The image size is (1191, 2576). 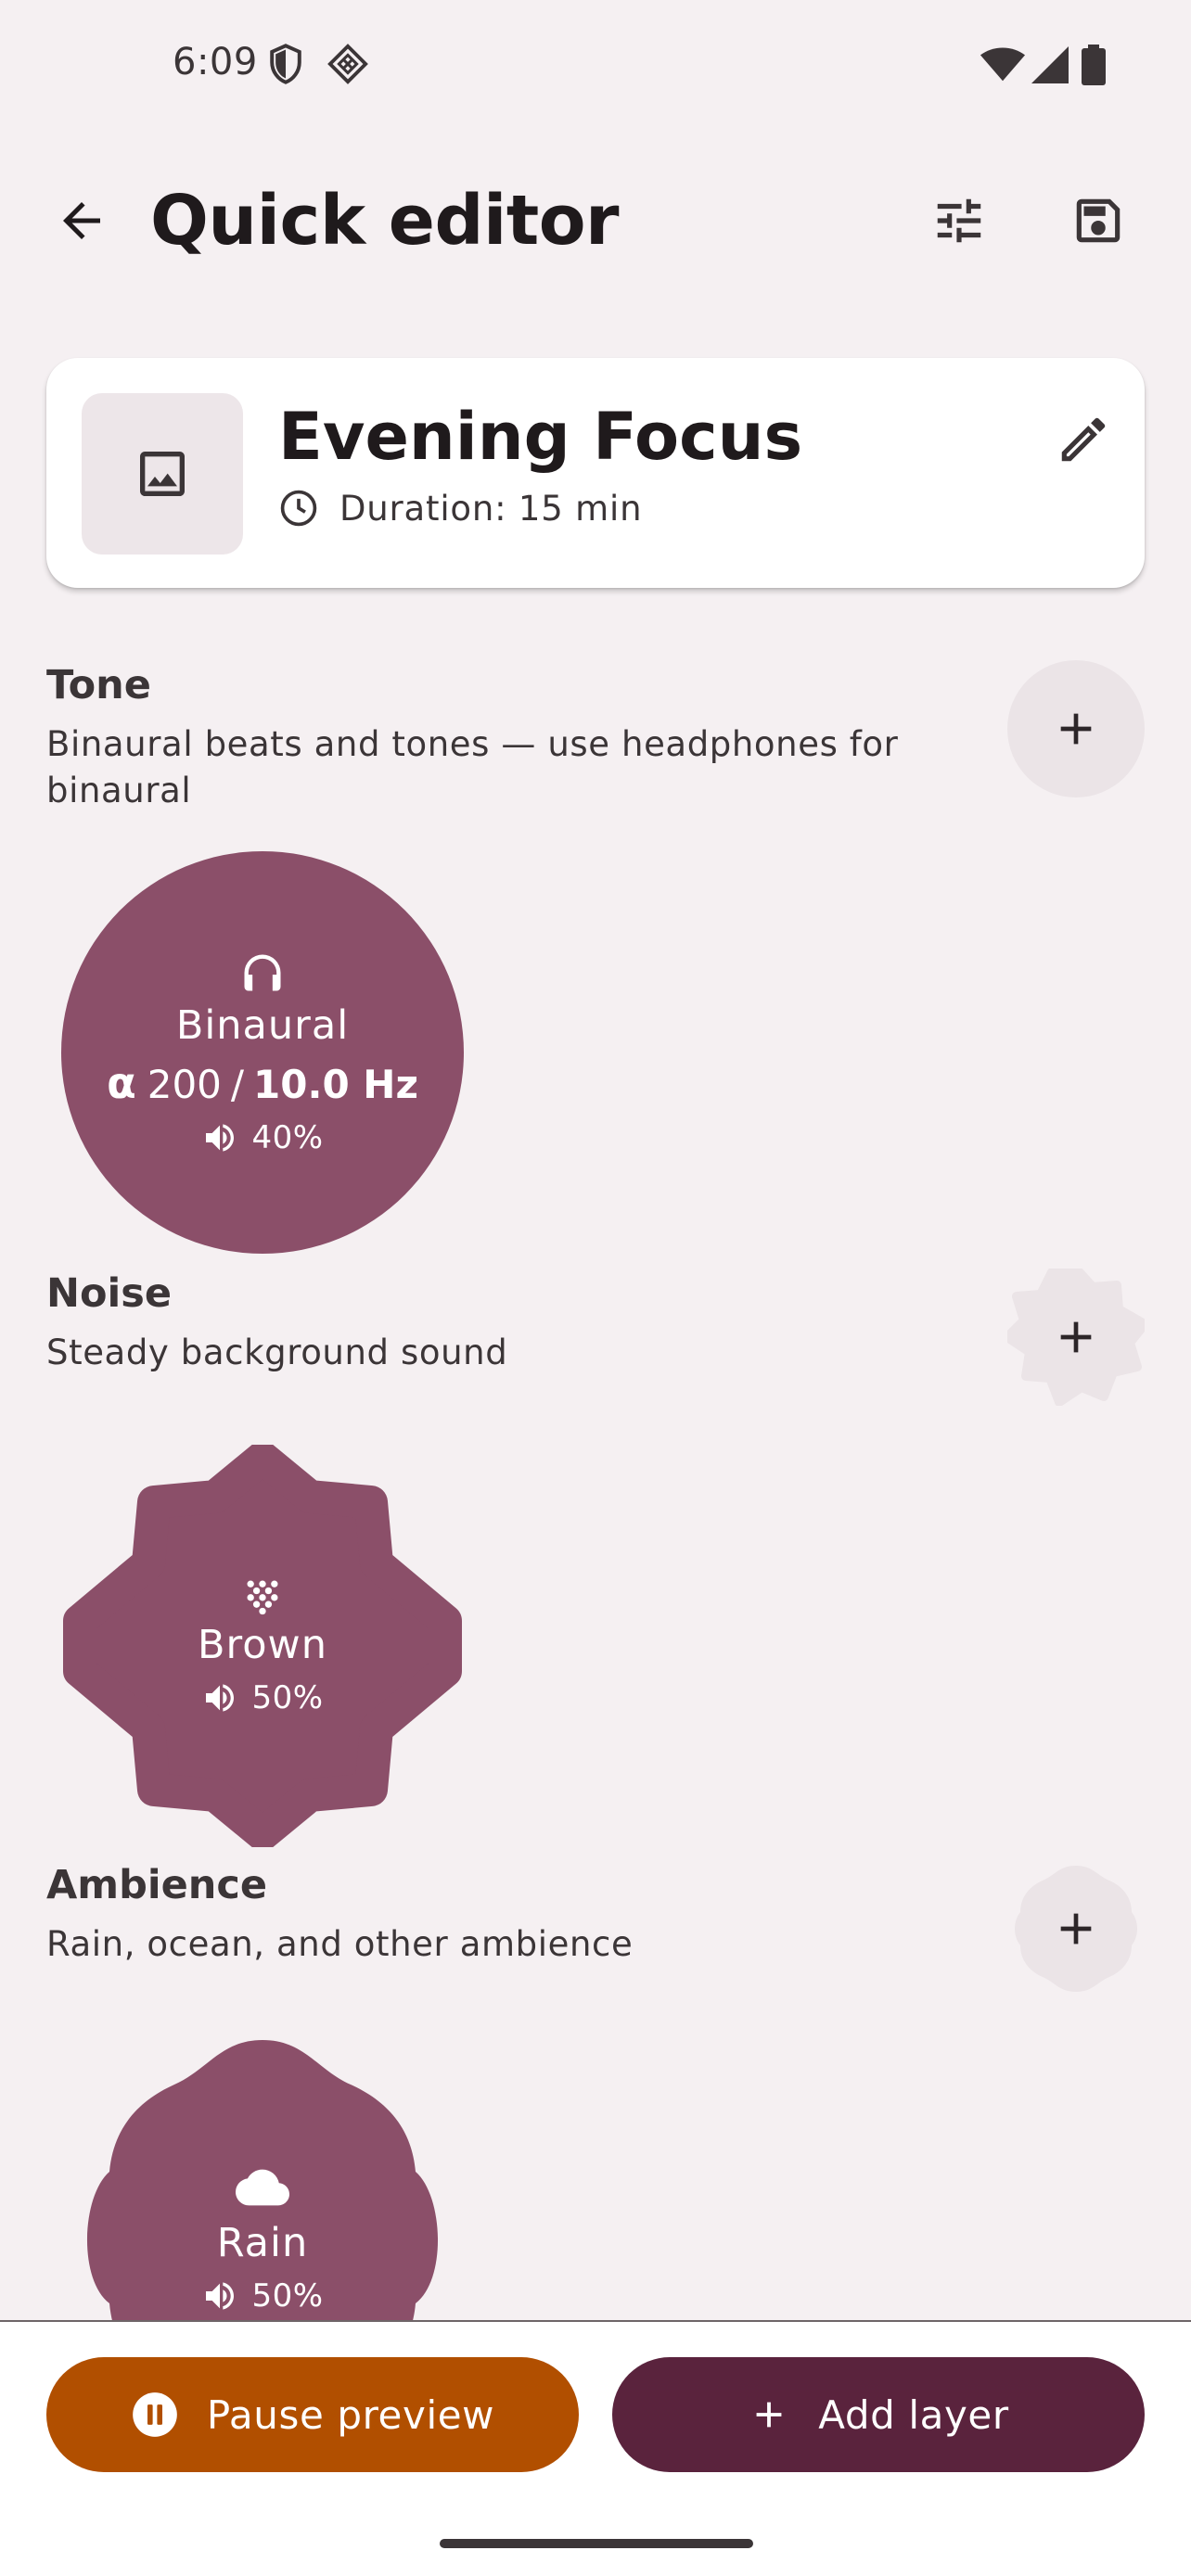 I want to click on beat-frequency: 10.0 Hz, so click(x=335, y=1084).